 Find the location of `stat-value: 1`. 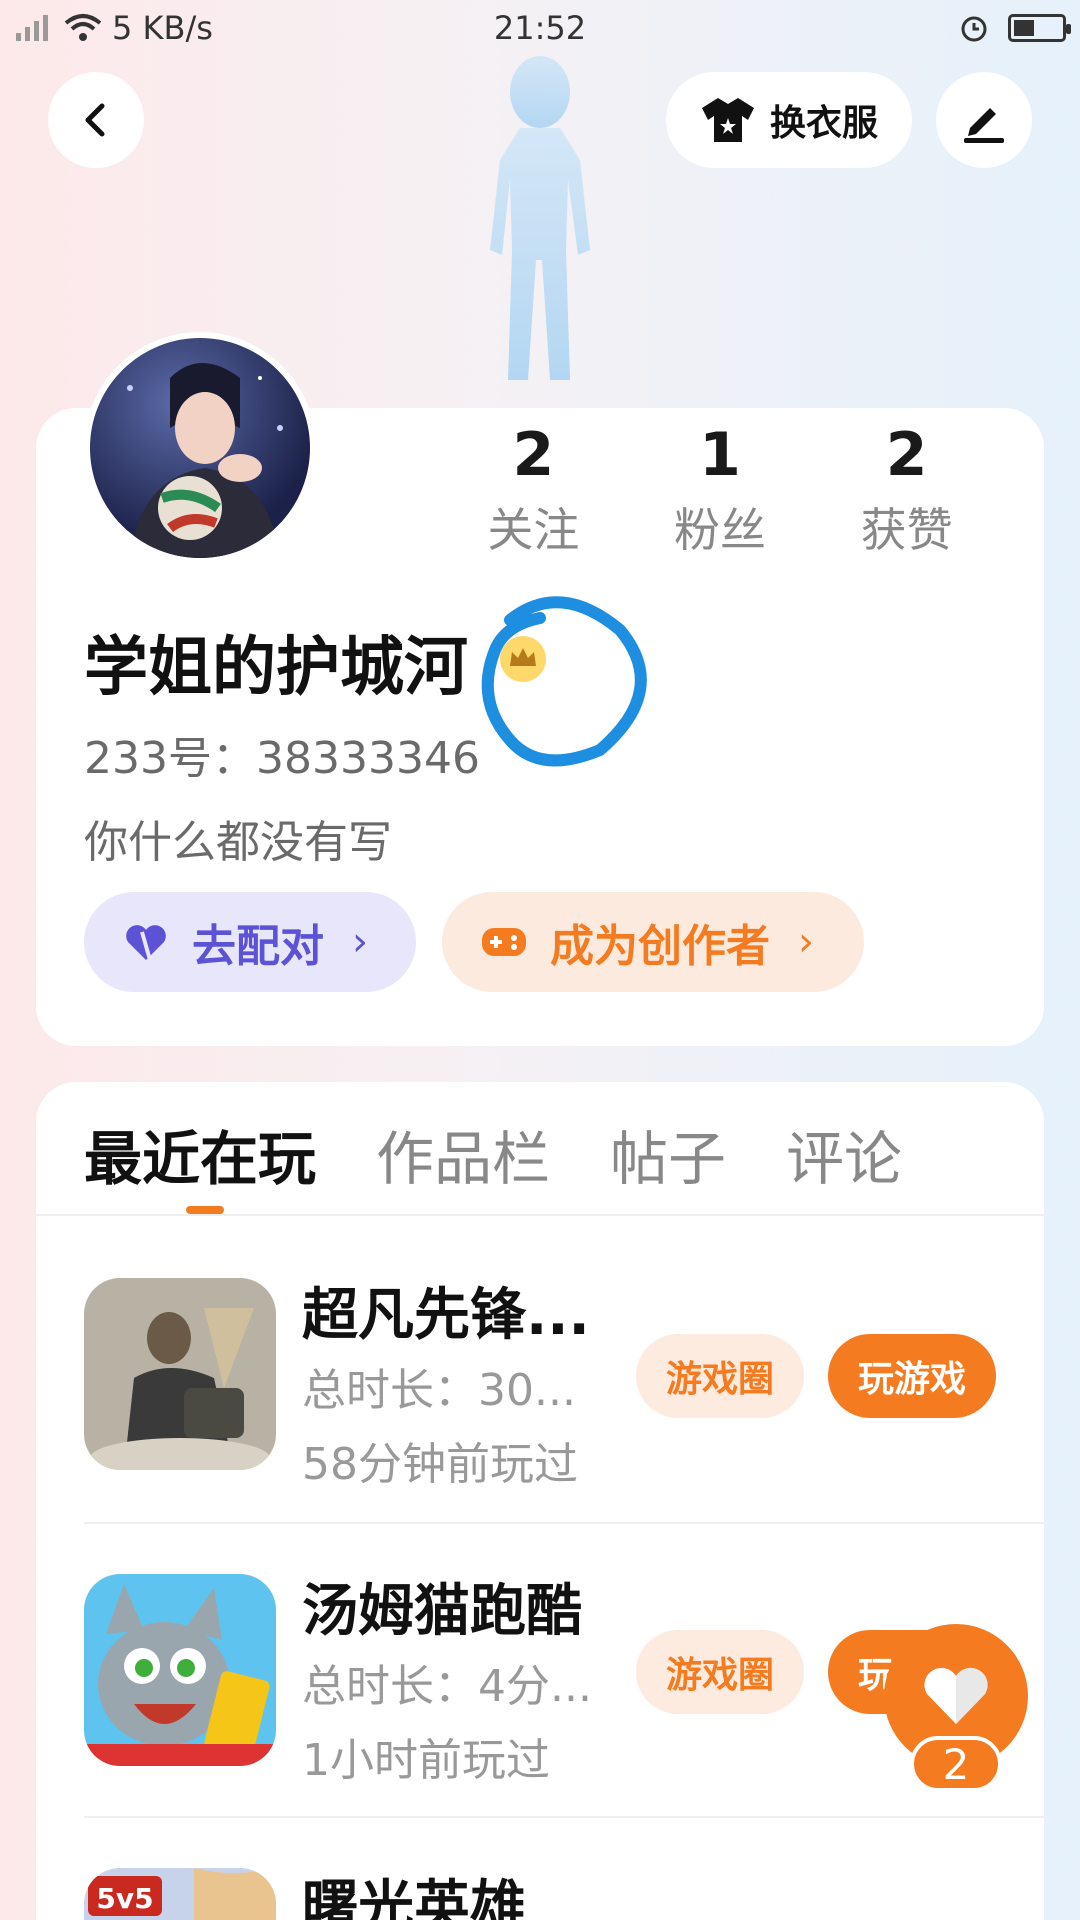

stat-value: 1 is located at coordinates (720, 455).